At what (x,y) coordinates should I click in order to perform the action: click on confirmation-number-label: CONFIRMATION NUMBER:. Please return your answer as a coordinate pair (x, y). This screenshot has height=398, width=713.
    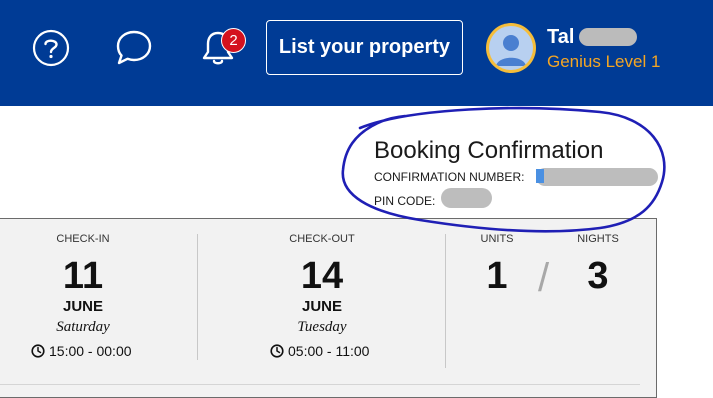
    Looking at the image, I should click on (449, 177).